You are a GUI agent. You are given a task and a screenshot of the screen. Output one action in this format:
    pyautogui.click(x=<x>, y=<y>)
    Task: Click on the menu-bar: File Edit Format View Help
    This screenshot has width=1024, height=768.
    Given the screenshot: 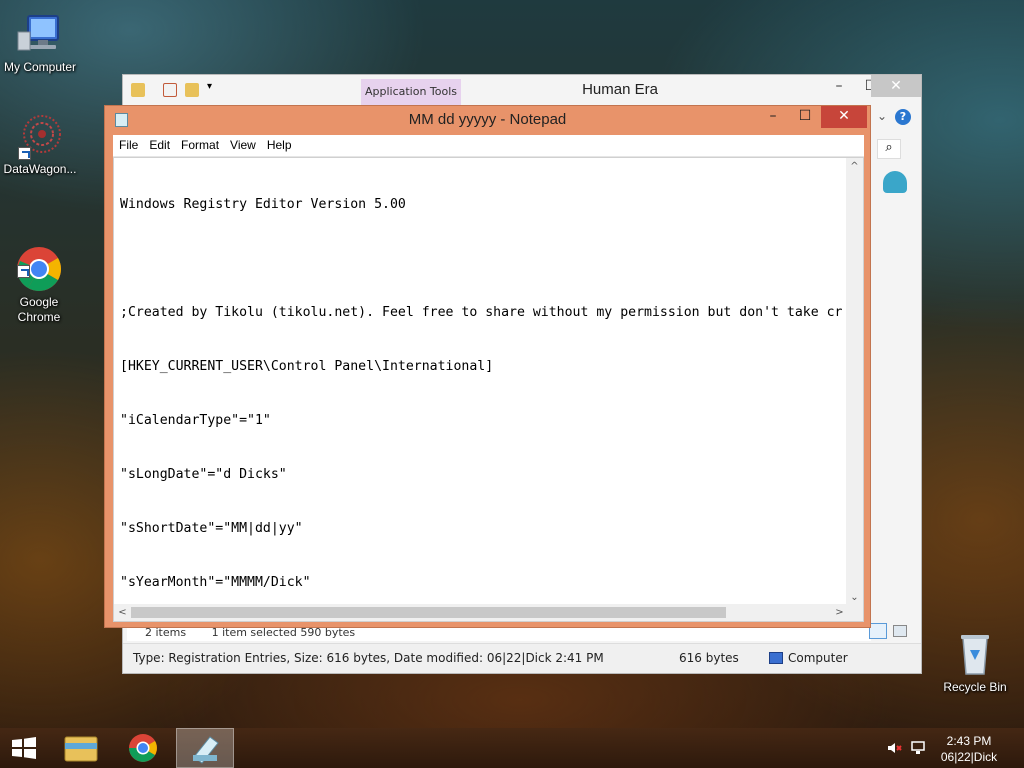 What is the action you would take?
    pyautogui.click(x=488, y=146)
    